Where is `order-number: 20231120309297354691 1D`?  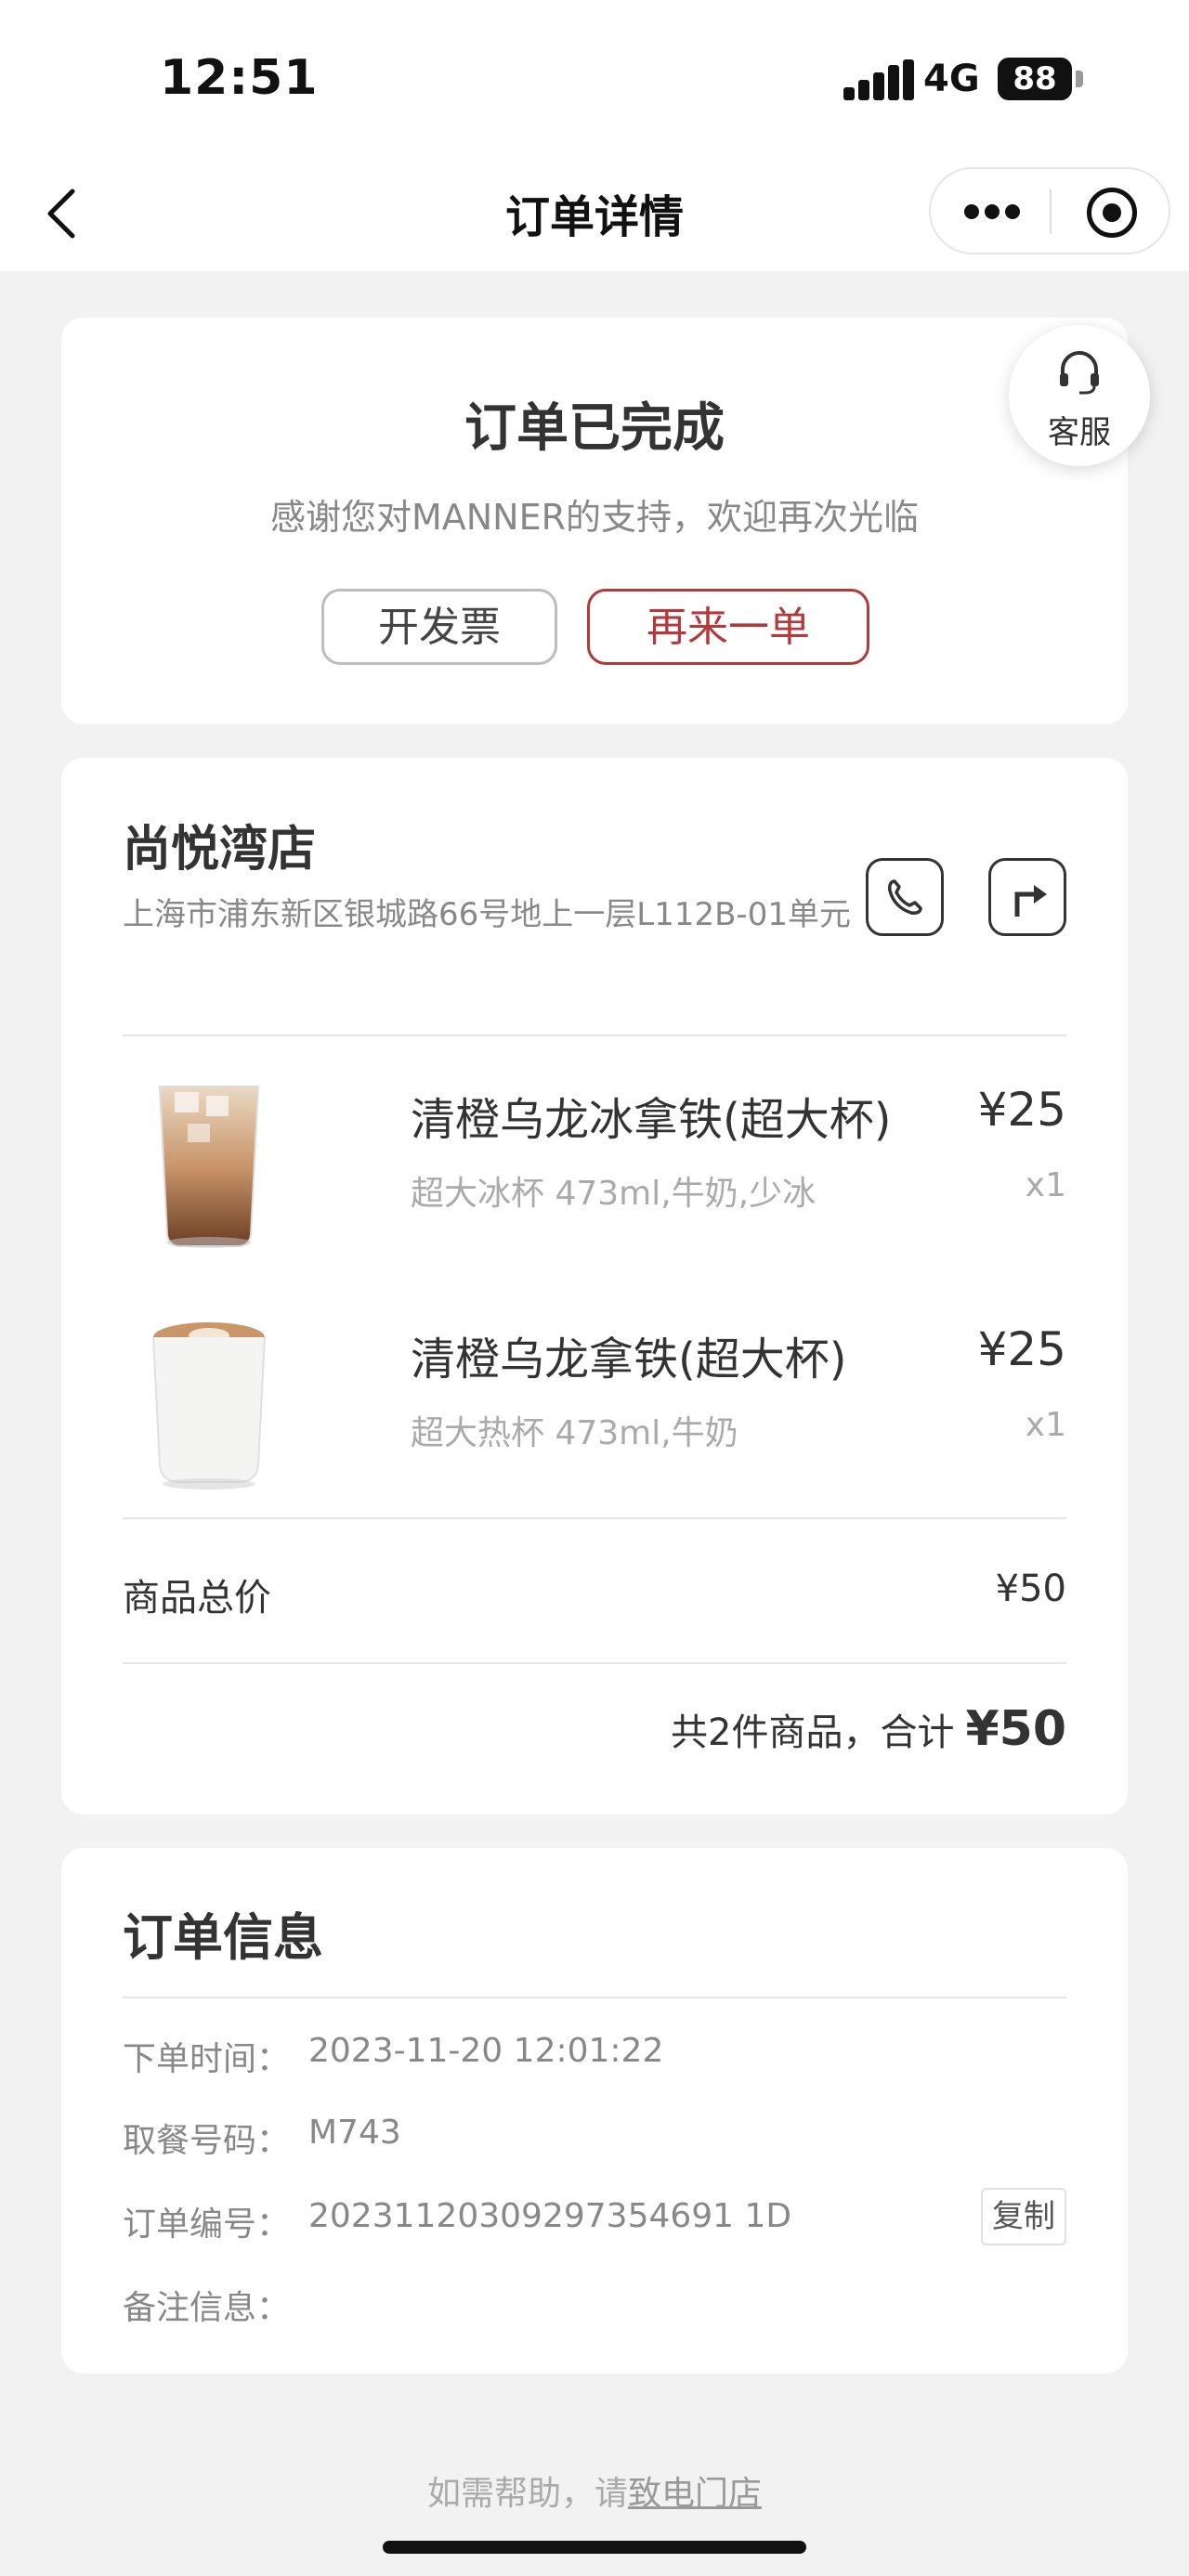 order-number: 20231120309297354691 1D is located at coordinates (550, 2216).